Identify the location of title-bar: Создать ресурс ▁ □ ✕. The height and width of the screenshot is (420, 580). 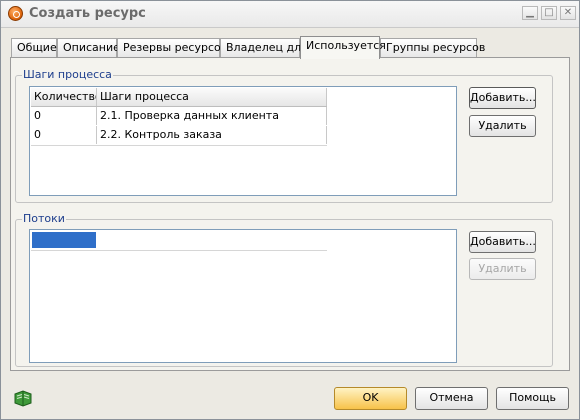
(290, 14).